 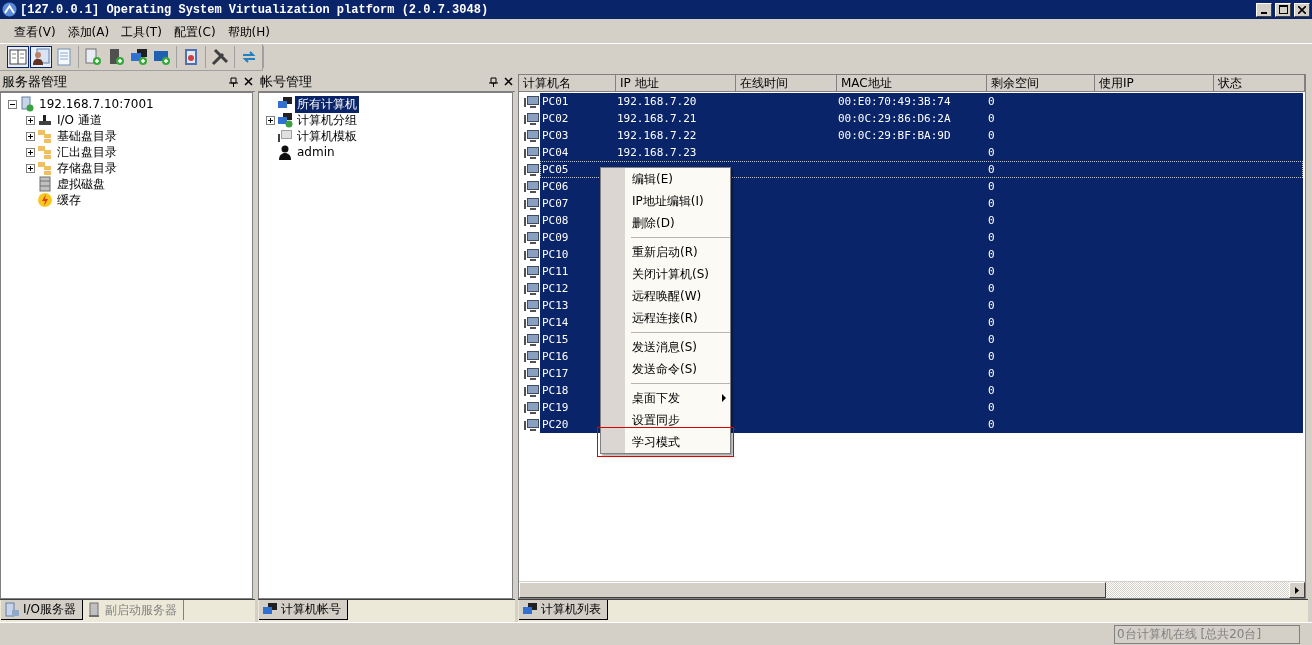 What do you see at coordinates (676, 83) in the screenshot?
I see `column-header: IP 地址` at bounding box center [676, 83].